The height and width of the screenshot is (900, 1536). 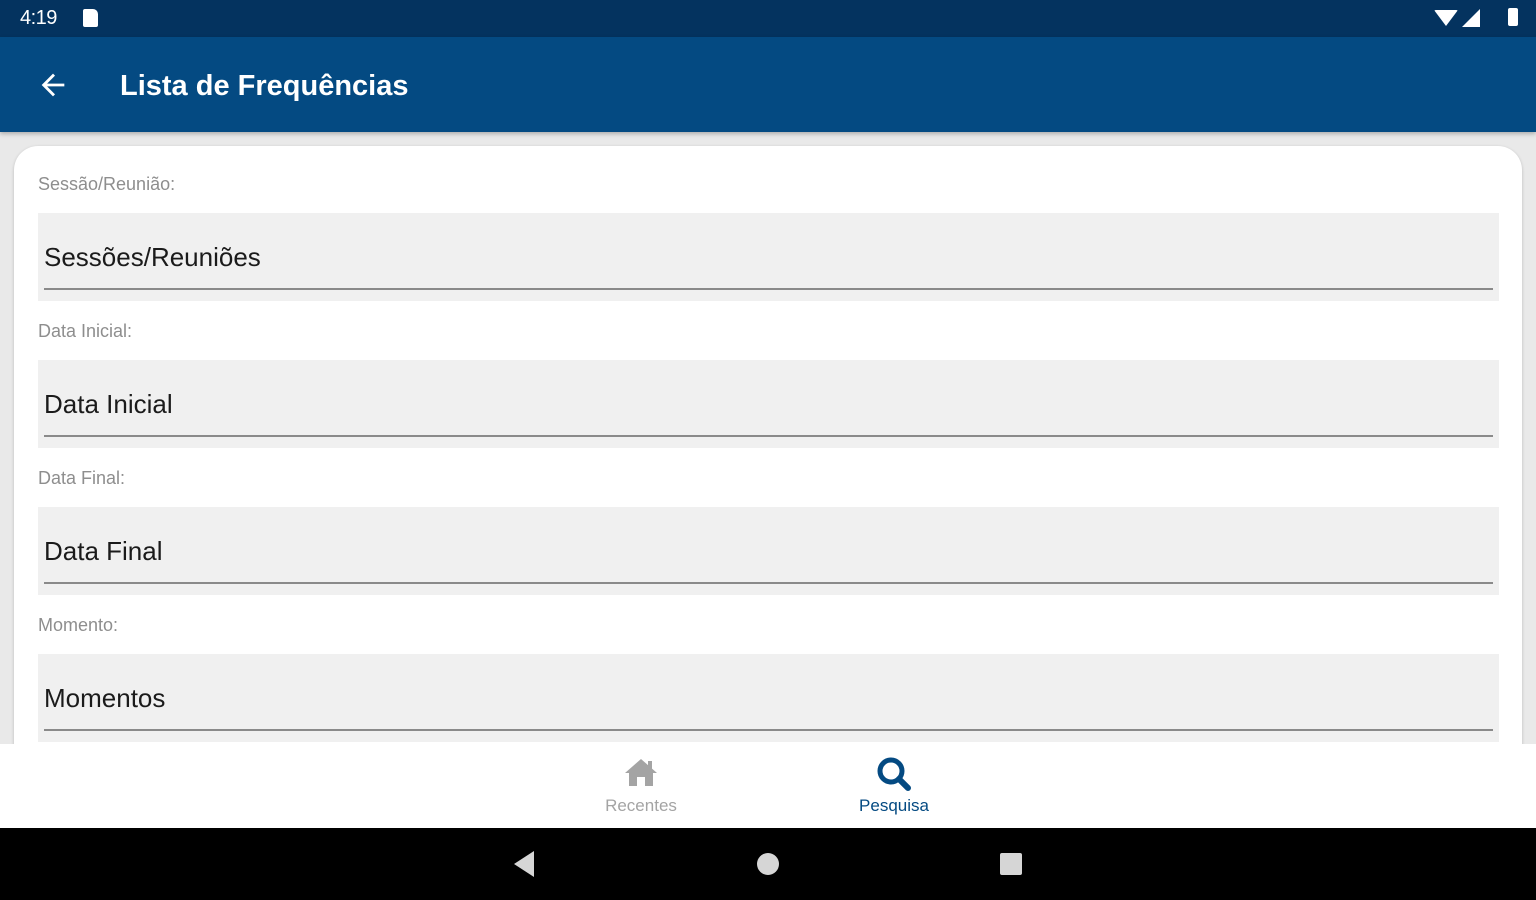 I want to click on home-icon, so click(x=641, y=772).